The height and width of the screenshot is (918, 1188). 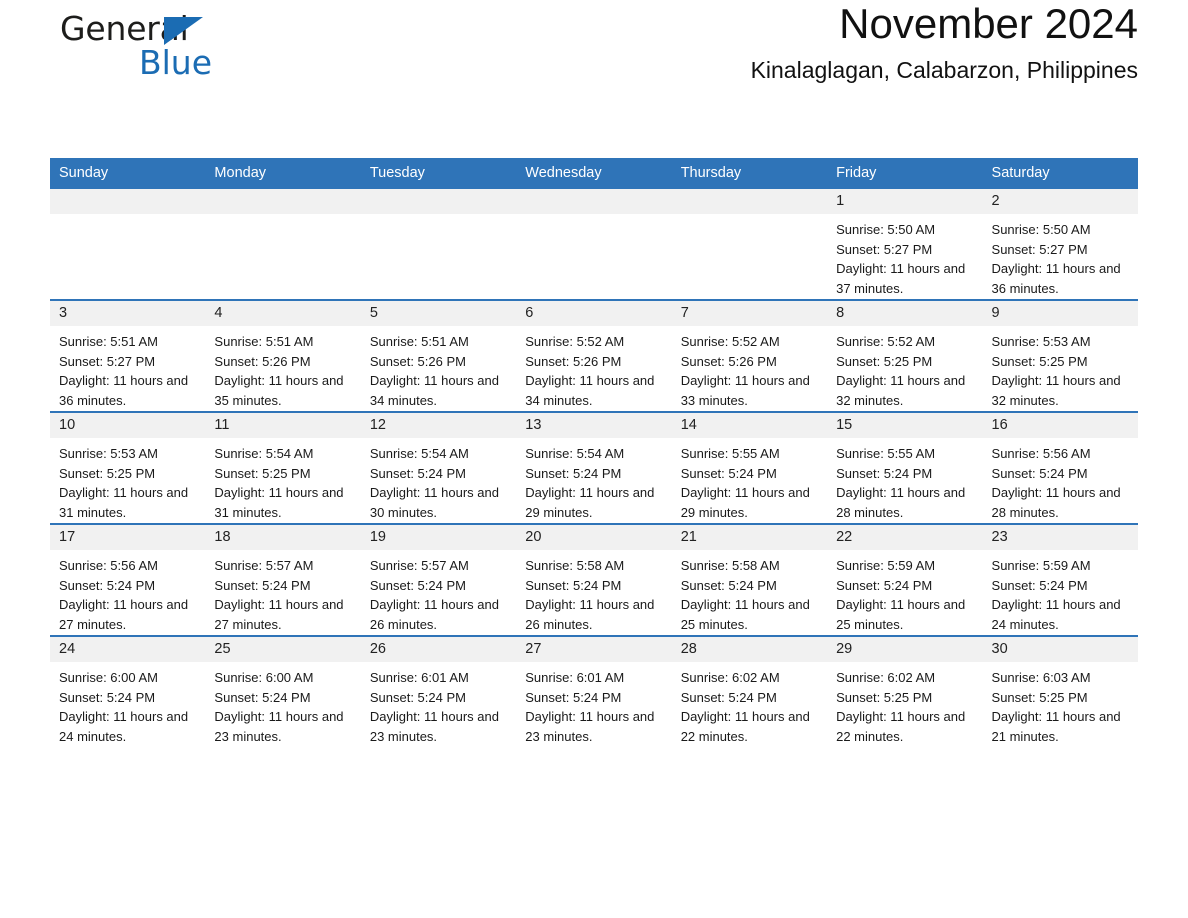 What do you see at coordinates (434, 502) in the screenshot?
I see `daylight-text: Daylight: 11 hours and 30 minutes.` at bounding box center [434, 502].